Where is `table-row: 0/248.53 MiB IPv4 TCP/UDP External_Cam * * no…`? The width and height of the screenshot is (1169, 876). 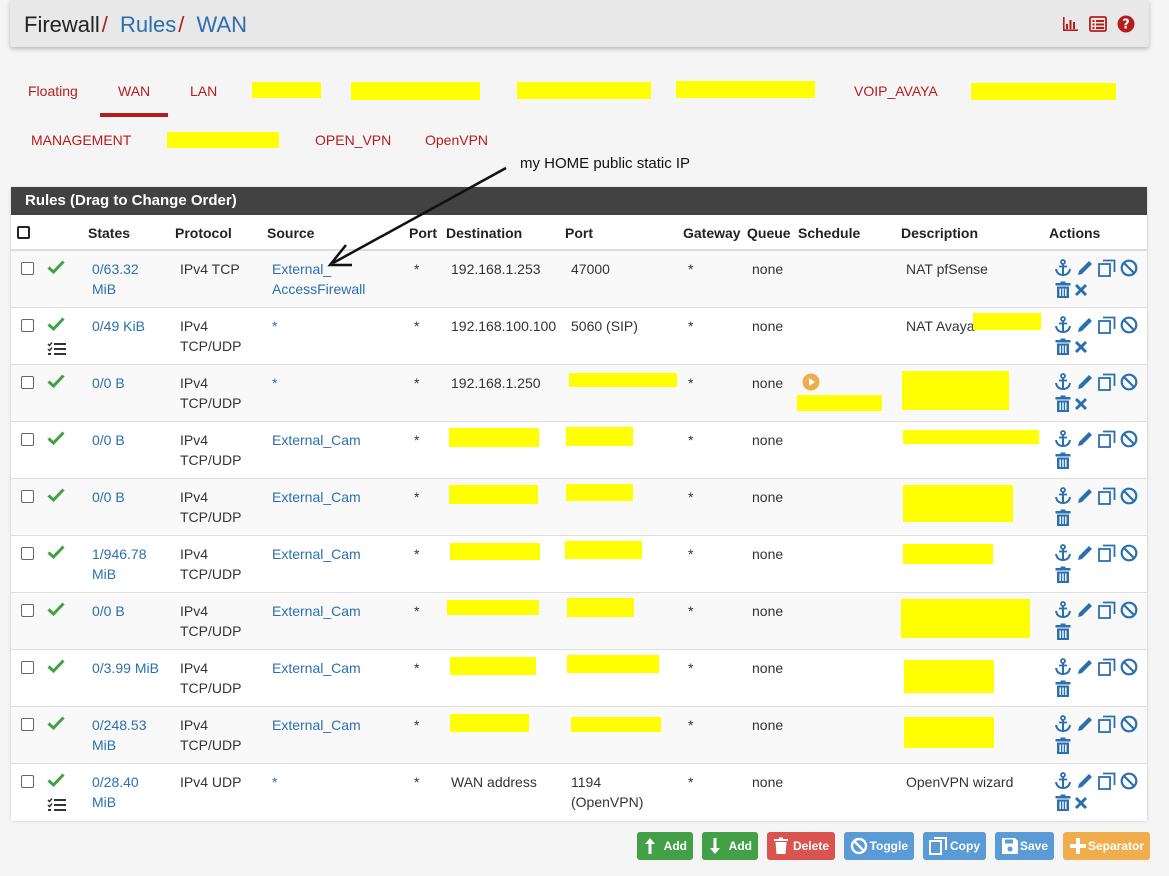
table-row: 0/248.53 MiB IPv4 TCP/UDP External_Cam * * no… is located at coordinates (579, 735).